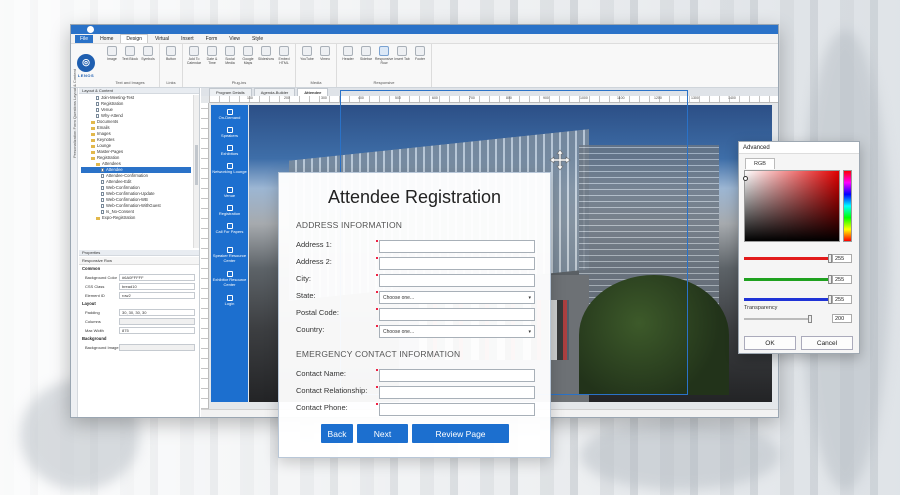  What do you see at coordinates (325, 63) in the screenshot?
I see `ribbon-vimeo-button: Vimeo` at bounding box center [325, 63].